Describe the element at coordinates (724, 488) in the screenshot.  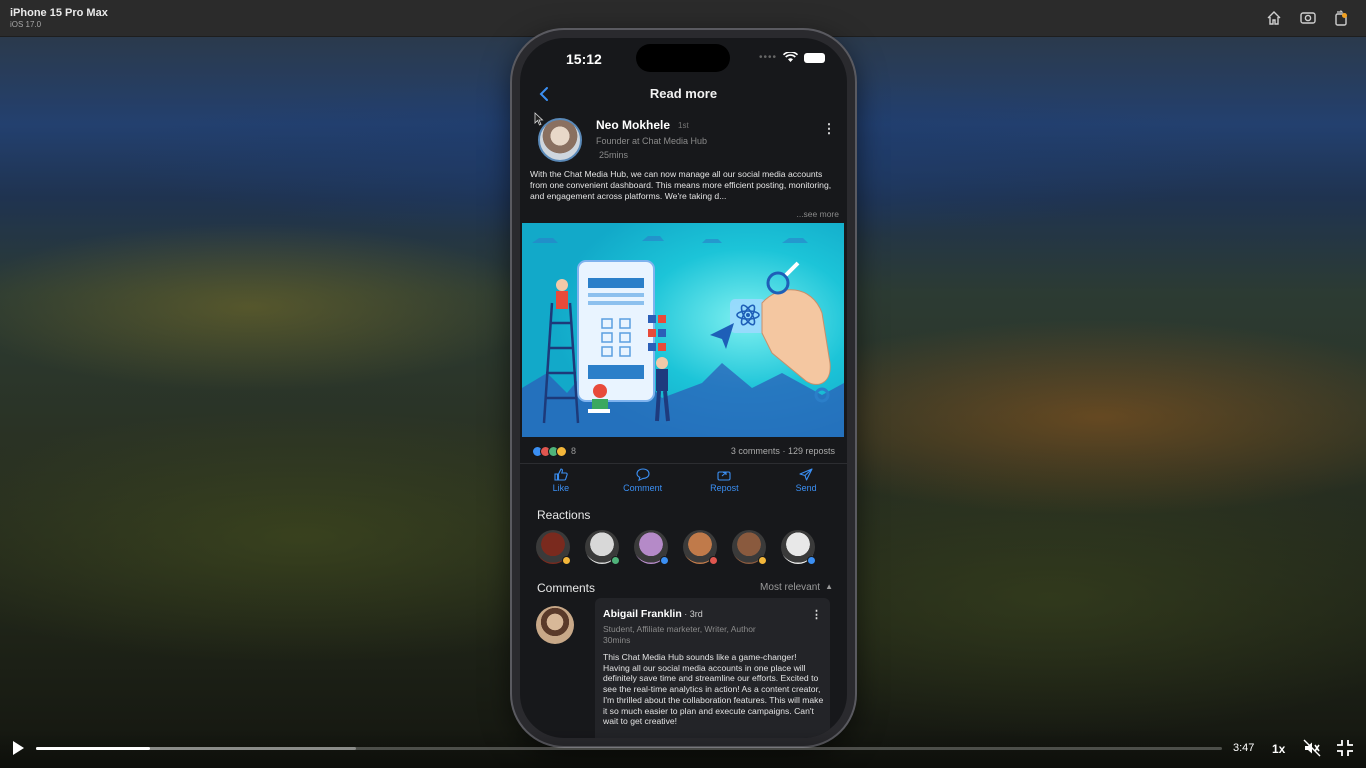
I see `repost-label: Repost` at that location.